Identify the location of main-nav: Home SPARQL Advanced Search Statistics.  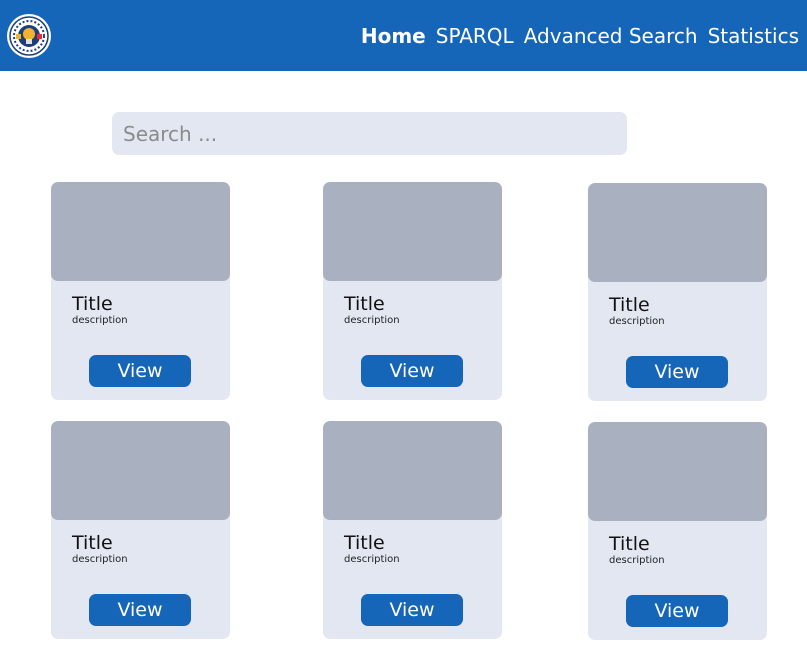
(580, 35).